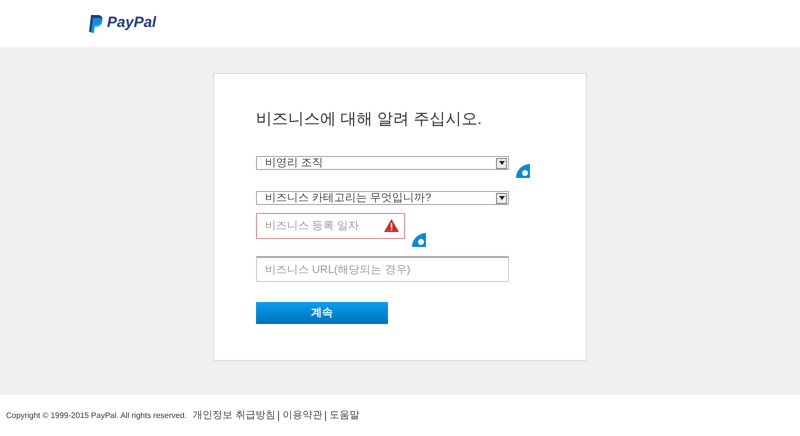 The image size is (800, 436). Describe the element at coordinates (322, 313) in the screenshot. I see `continue-button: 계속` at that location.